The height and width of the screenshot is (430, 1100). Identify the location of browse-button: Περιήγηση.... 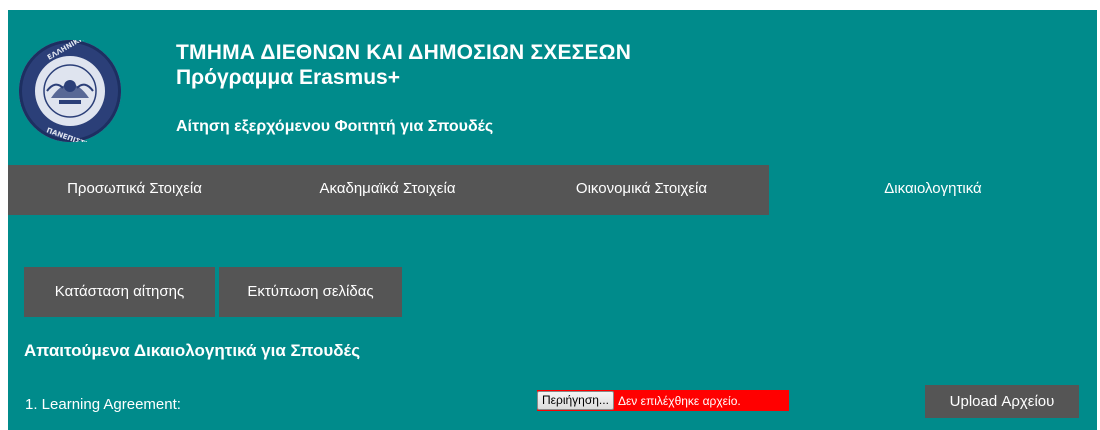
(575, 400).